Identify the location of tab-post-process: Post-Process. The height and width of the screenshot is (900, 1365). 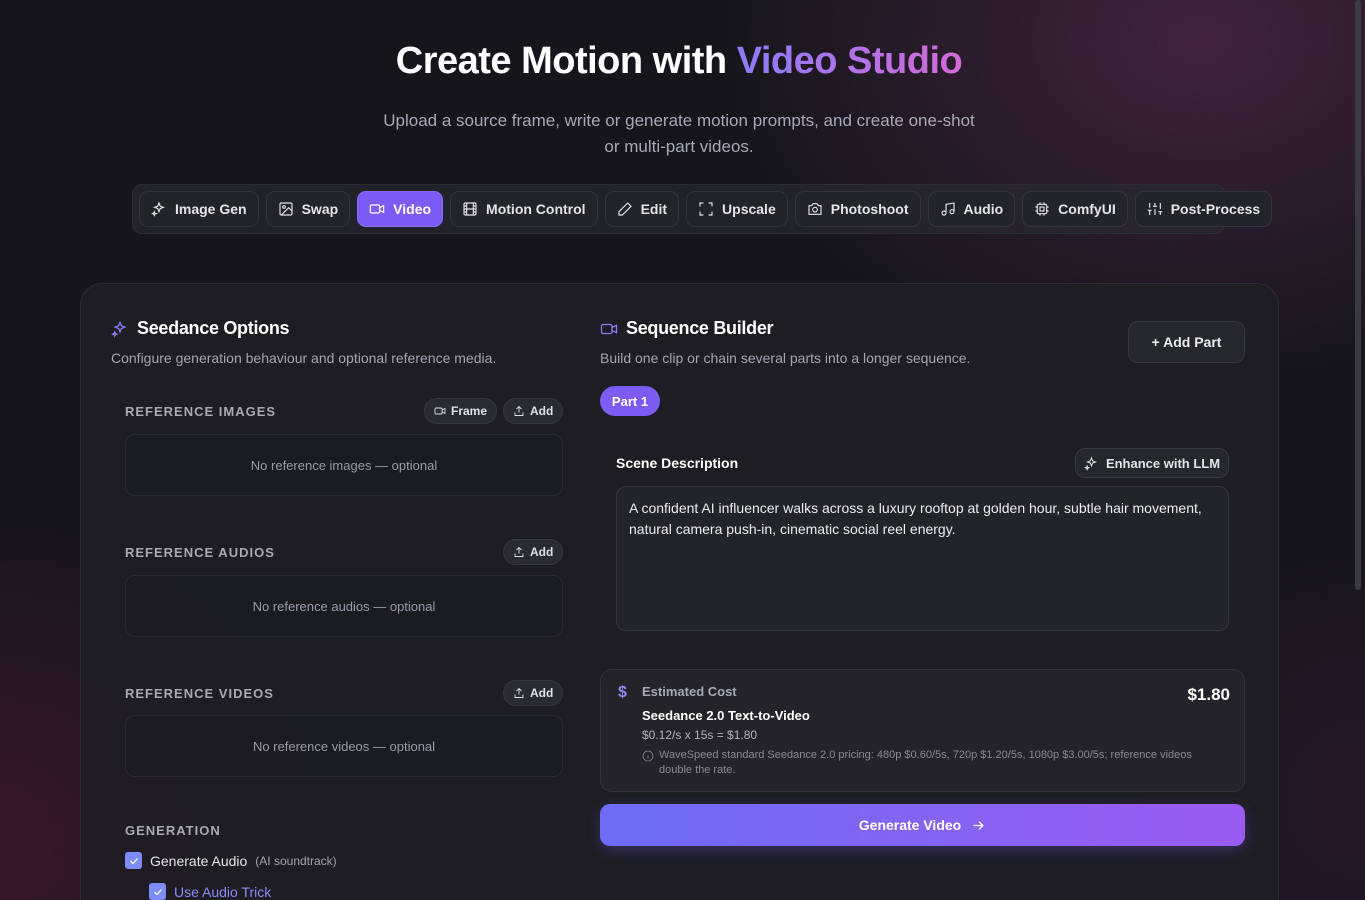
(1203, 209).